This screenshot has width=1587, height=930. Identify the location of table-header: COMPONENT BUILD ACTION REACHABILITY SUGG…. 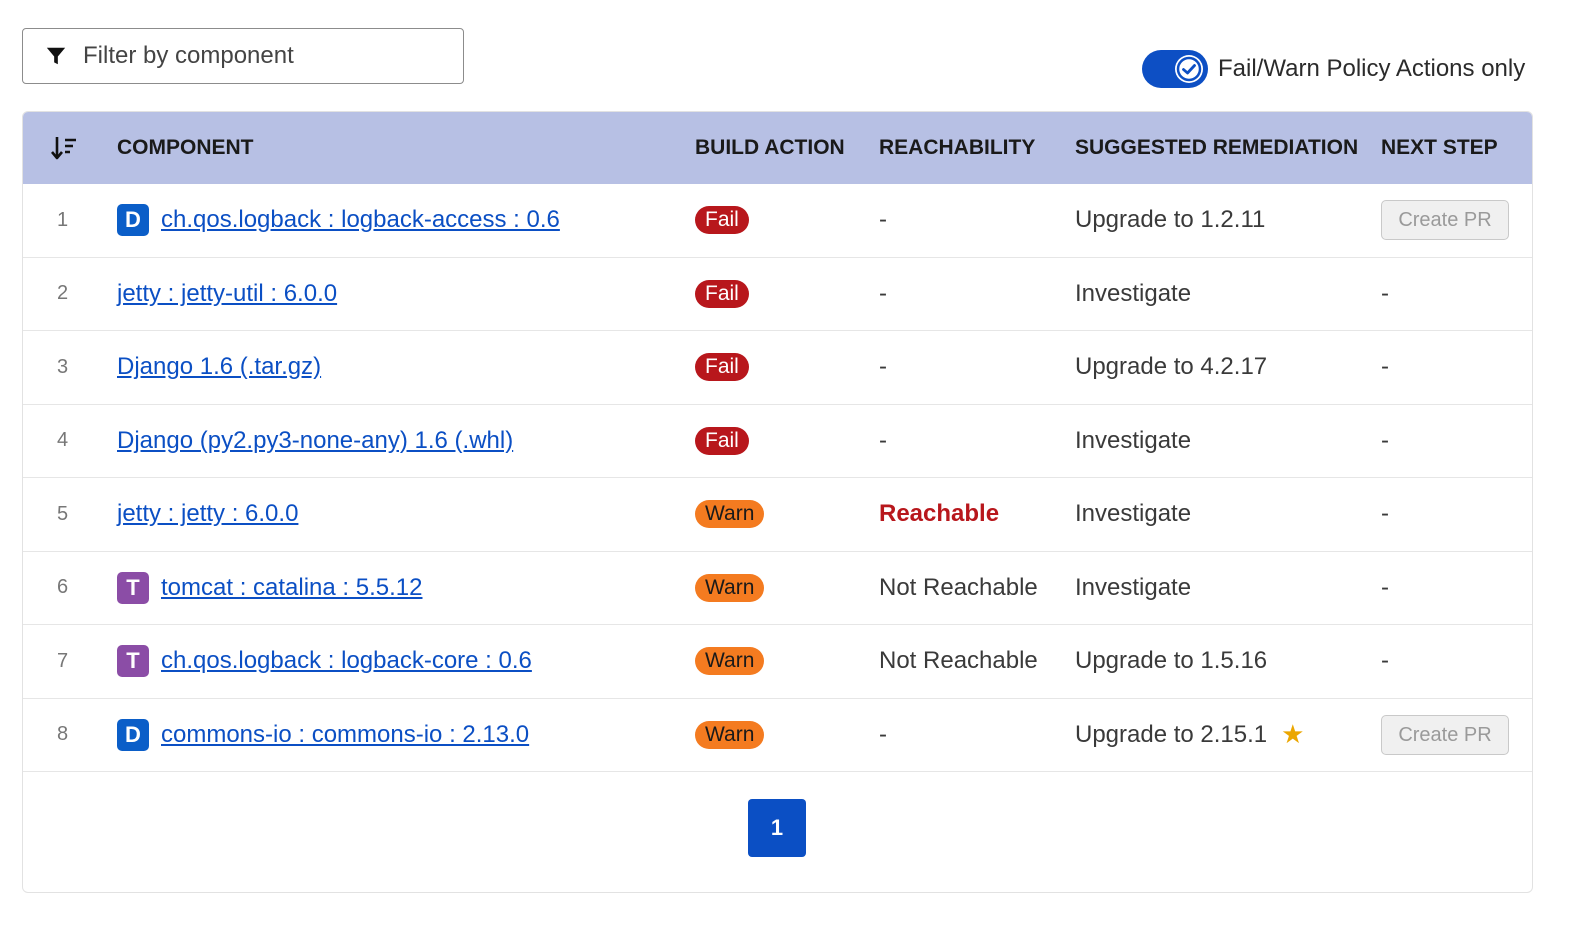
(777, 148).